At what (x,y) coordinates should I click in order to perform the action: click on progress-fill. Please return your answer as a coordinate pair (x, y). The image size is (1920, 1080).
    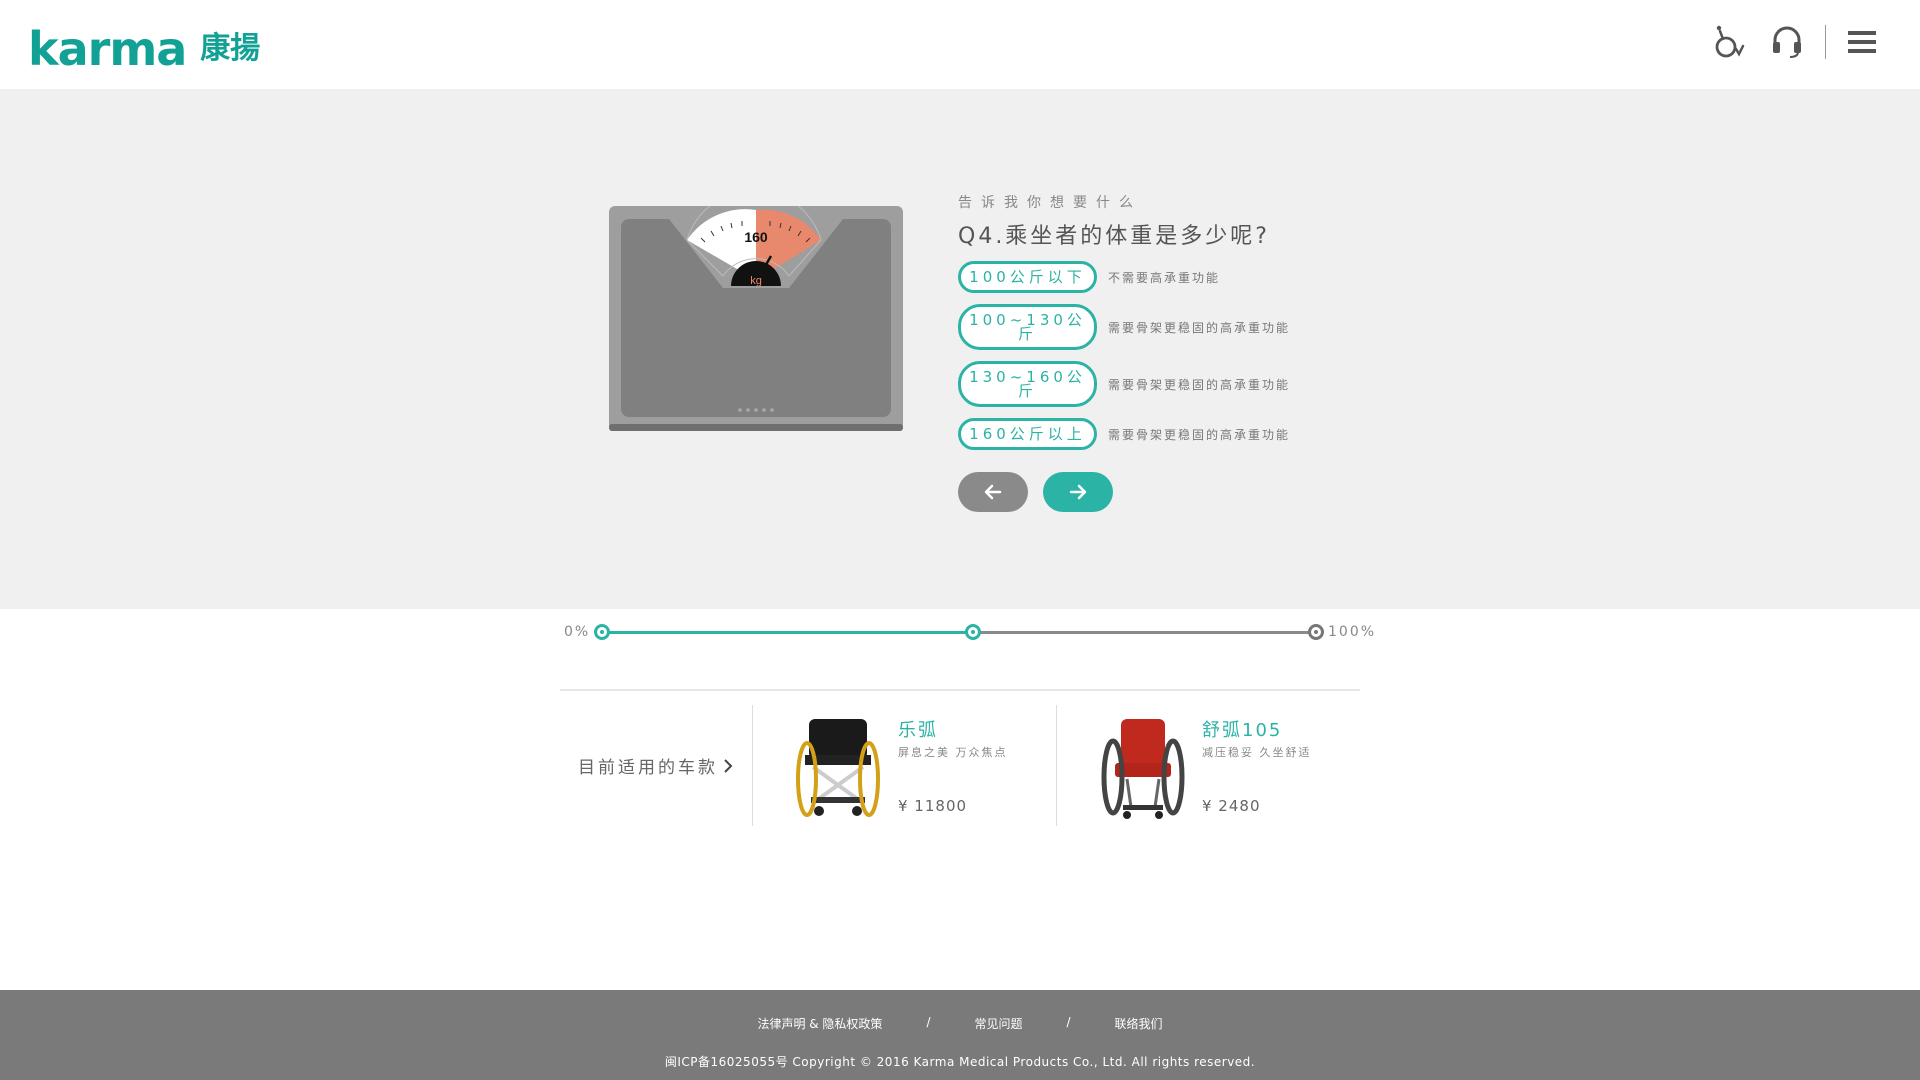
    Looking at the image, I should click on (788, 632).